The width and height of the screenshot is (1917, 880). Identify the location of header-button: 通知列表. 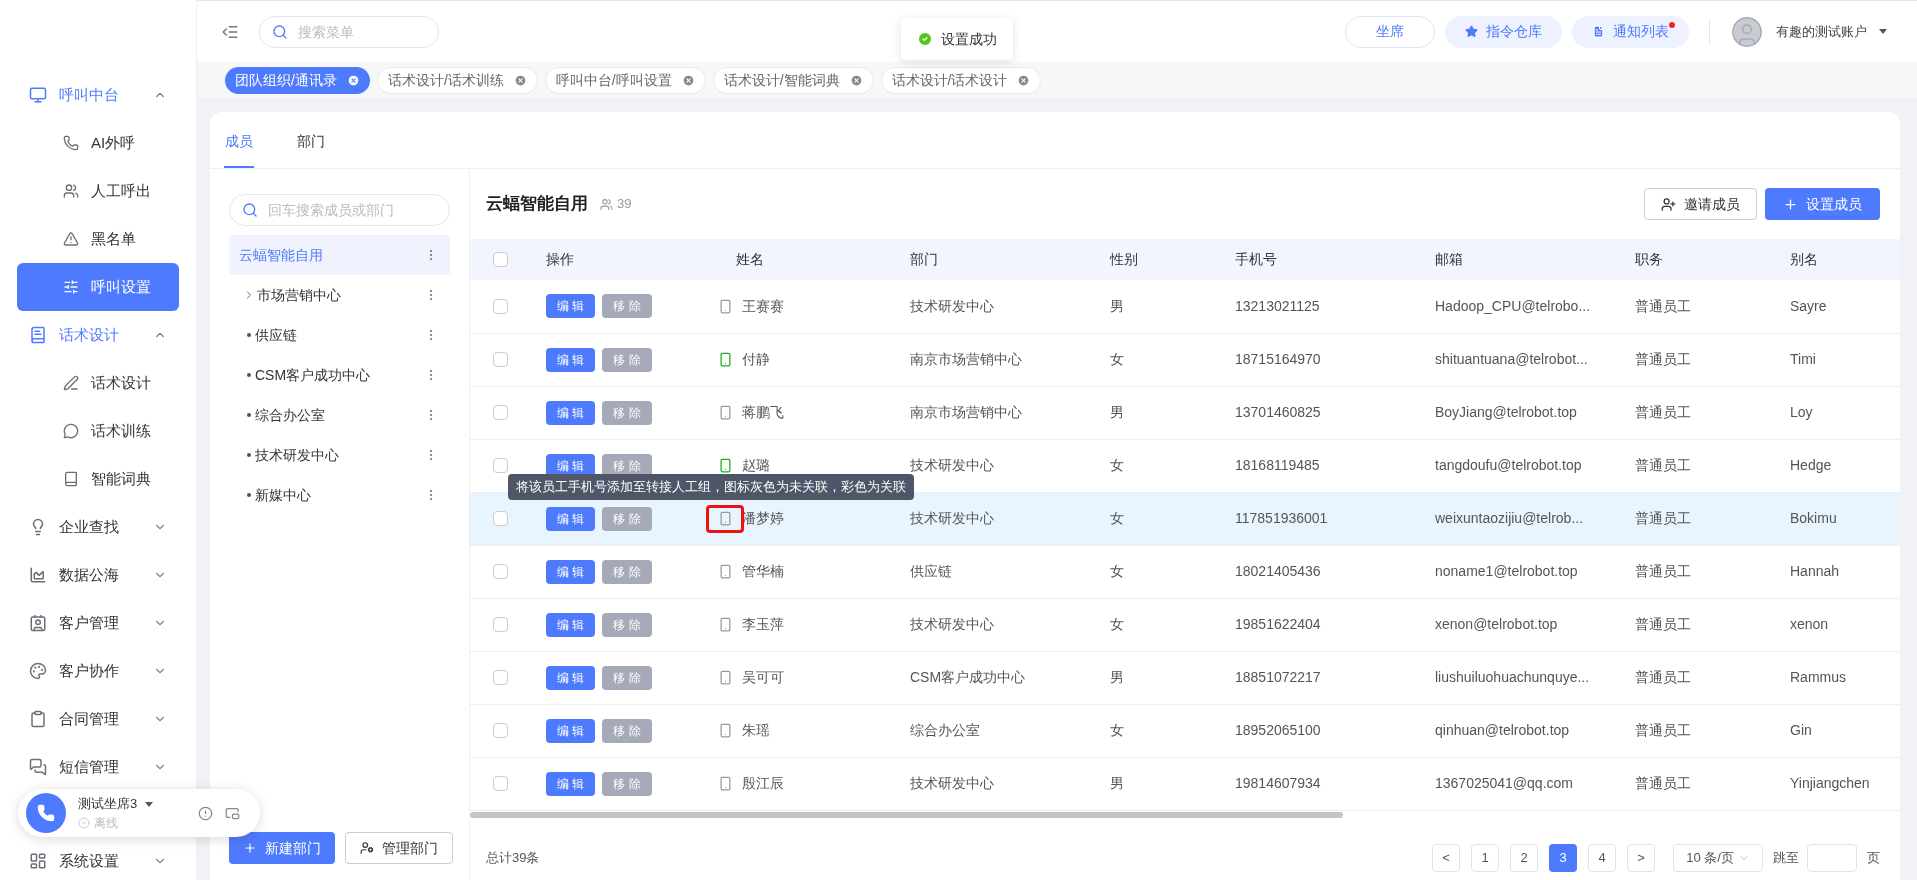
(1630, 31).